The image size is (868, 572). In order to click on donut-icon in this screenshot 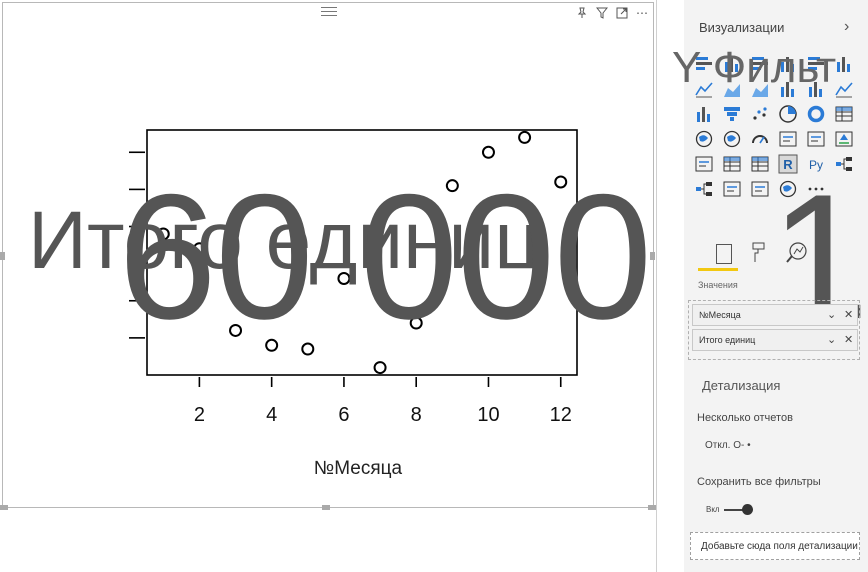, I will do `click(816, 114)`.